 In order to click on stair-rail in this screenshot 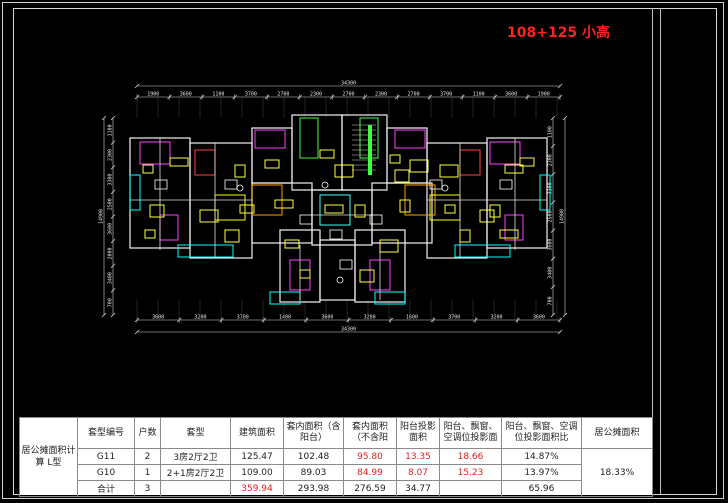, I will do `click(370, 150)`.